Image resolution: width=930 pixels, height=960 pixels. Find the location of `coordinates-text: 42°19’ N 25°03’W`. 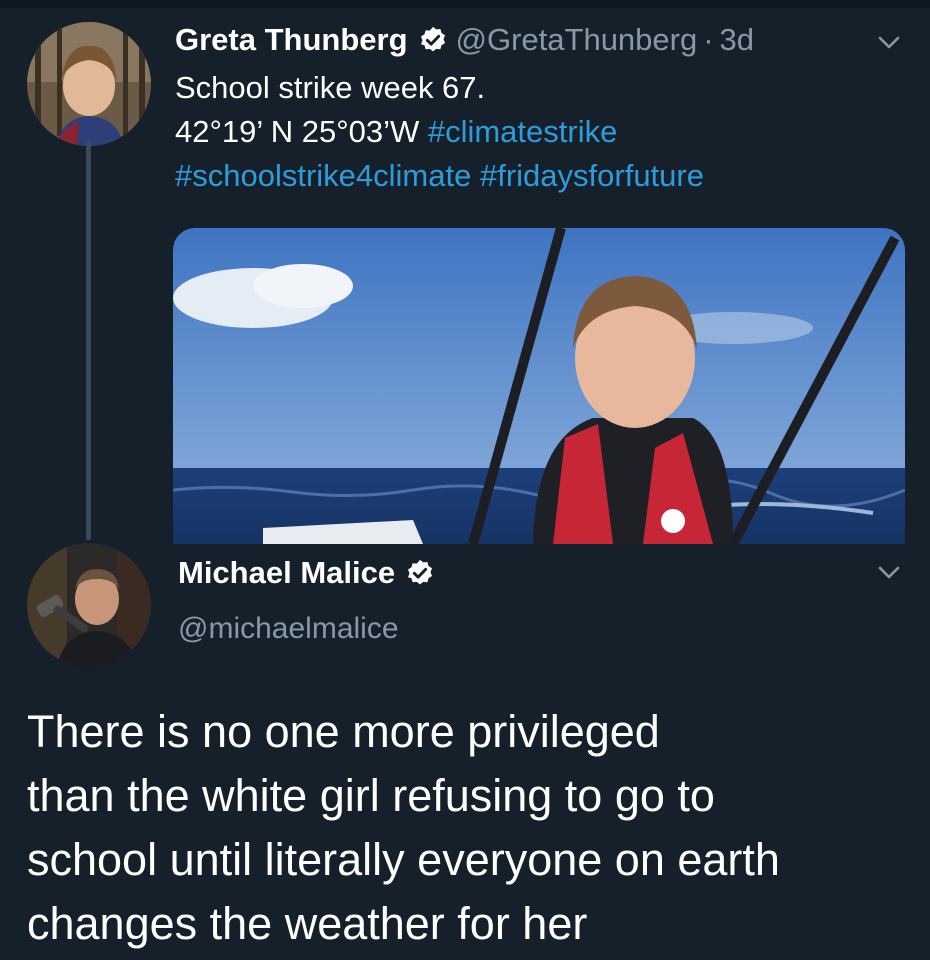

coordinates-text: 42°19’ N 25°03’W is located at coordinates (297, 131).